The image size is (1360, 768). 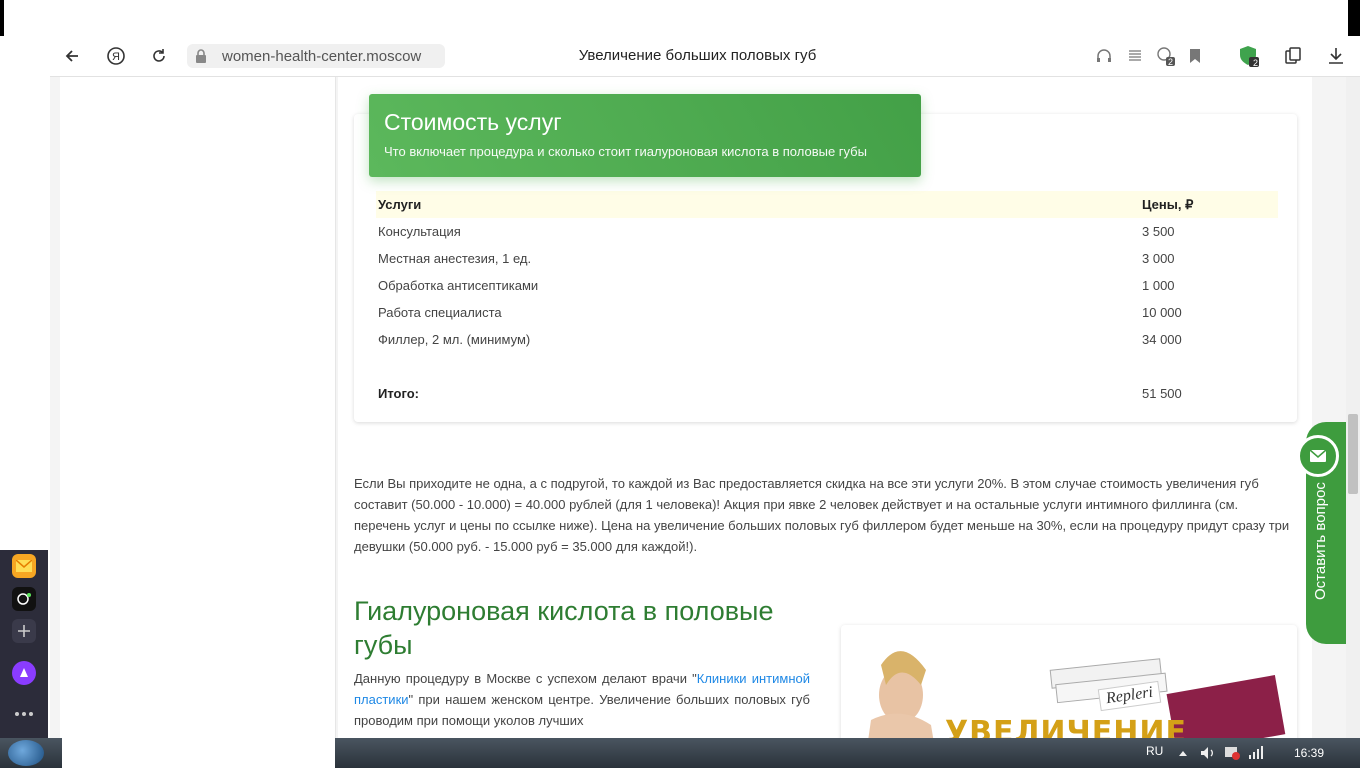 I want to click on protect-shield-icon: 2, so click(x=1249, y=56).